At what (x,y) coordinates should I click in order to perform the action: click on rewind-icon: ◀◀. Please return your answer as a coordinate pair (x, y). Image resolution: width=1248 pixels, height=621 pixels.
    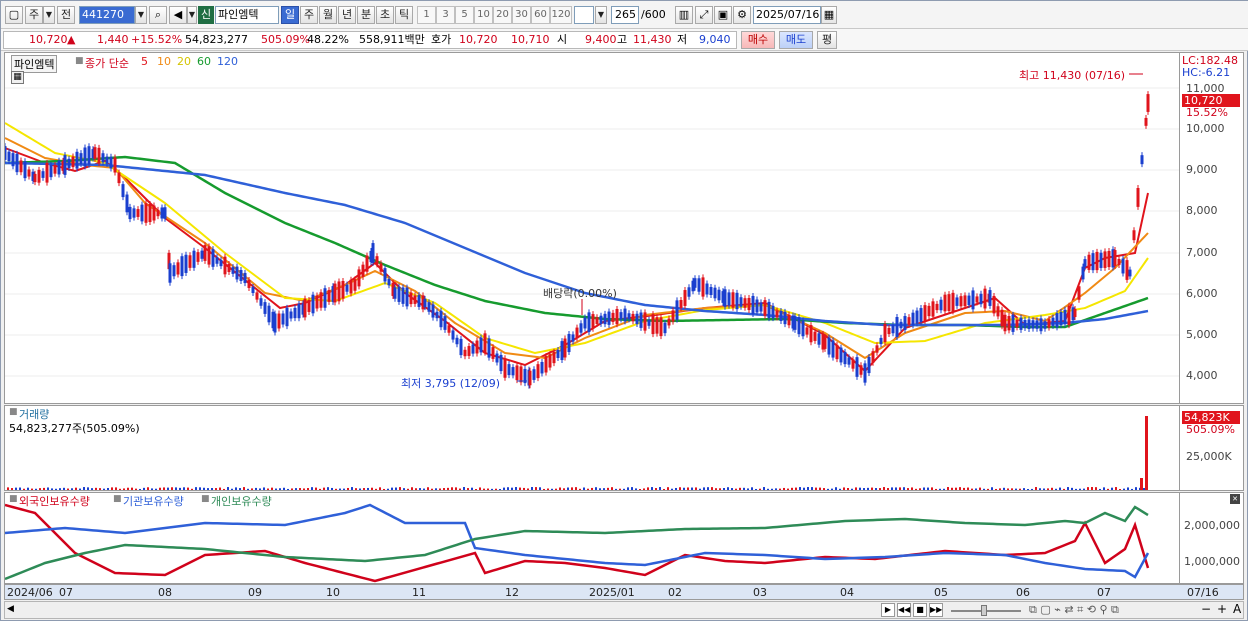
    Looking at the image, I should click on (904, 610).